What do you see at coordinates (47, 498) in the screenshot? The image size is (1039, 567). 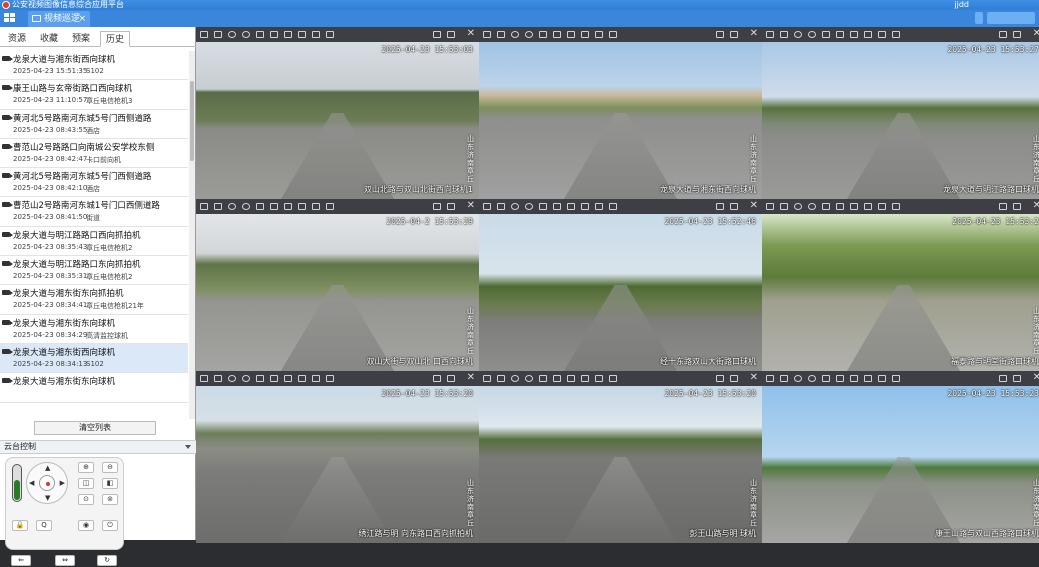 I see `arrow-down-icon: ▼` at bounding box center [47, 498].